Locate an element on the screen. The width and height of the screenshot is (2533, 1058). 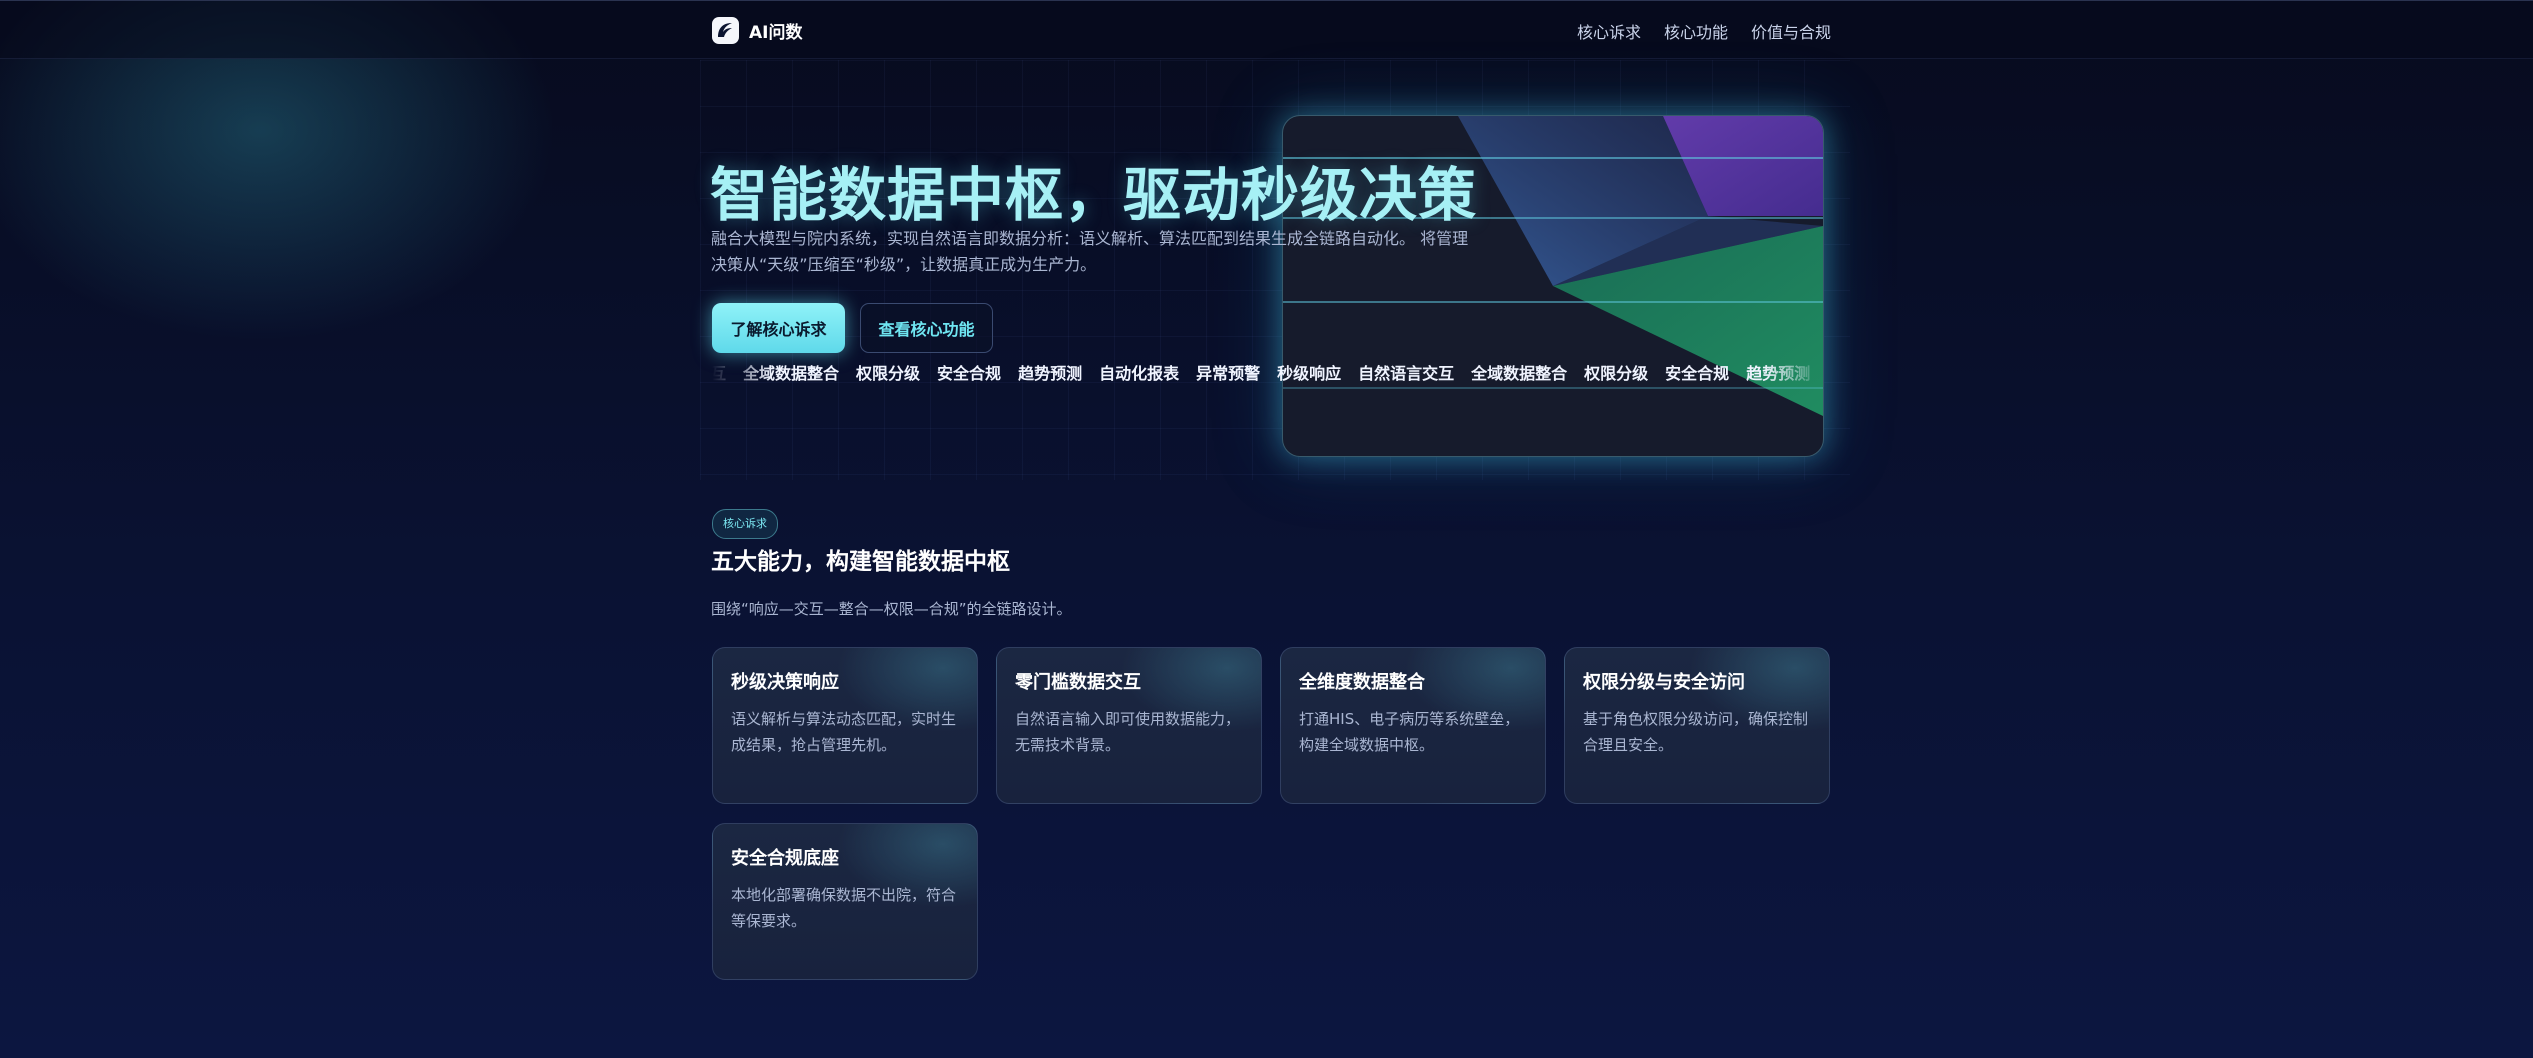
capability-card-full-data-integration: 全维度数据整合 打通HIS、电子病历等系统壁垒，构建全域数据中枢。 is located at coordinates (1413, 725).